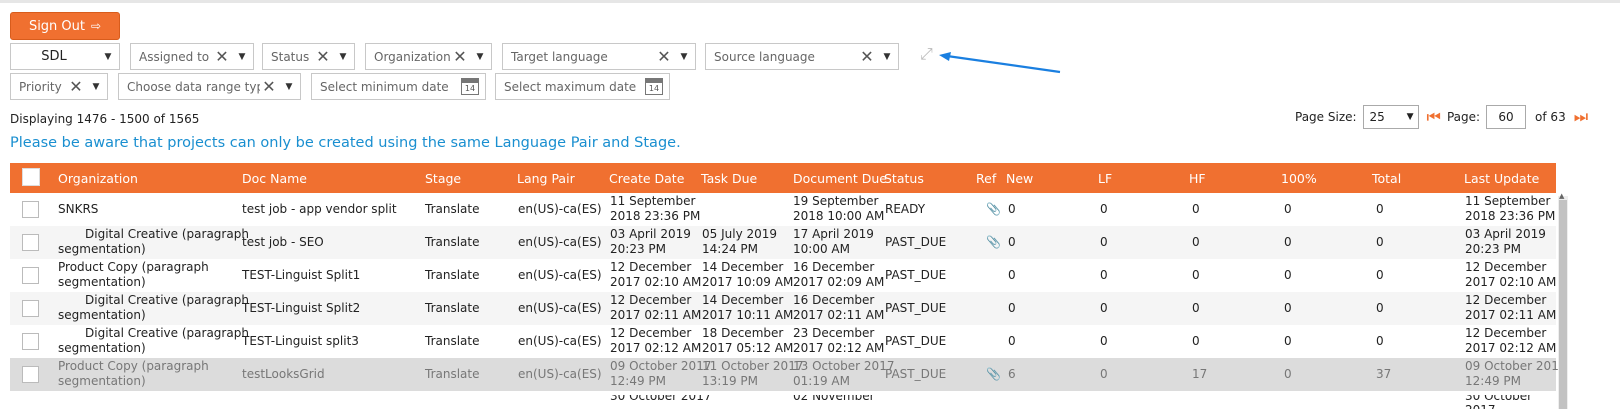  I want to click on cell-last-update: 20:23 PM, so click(1493, 249).